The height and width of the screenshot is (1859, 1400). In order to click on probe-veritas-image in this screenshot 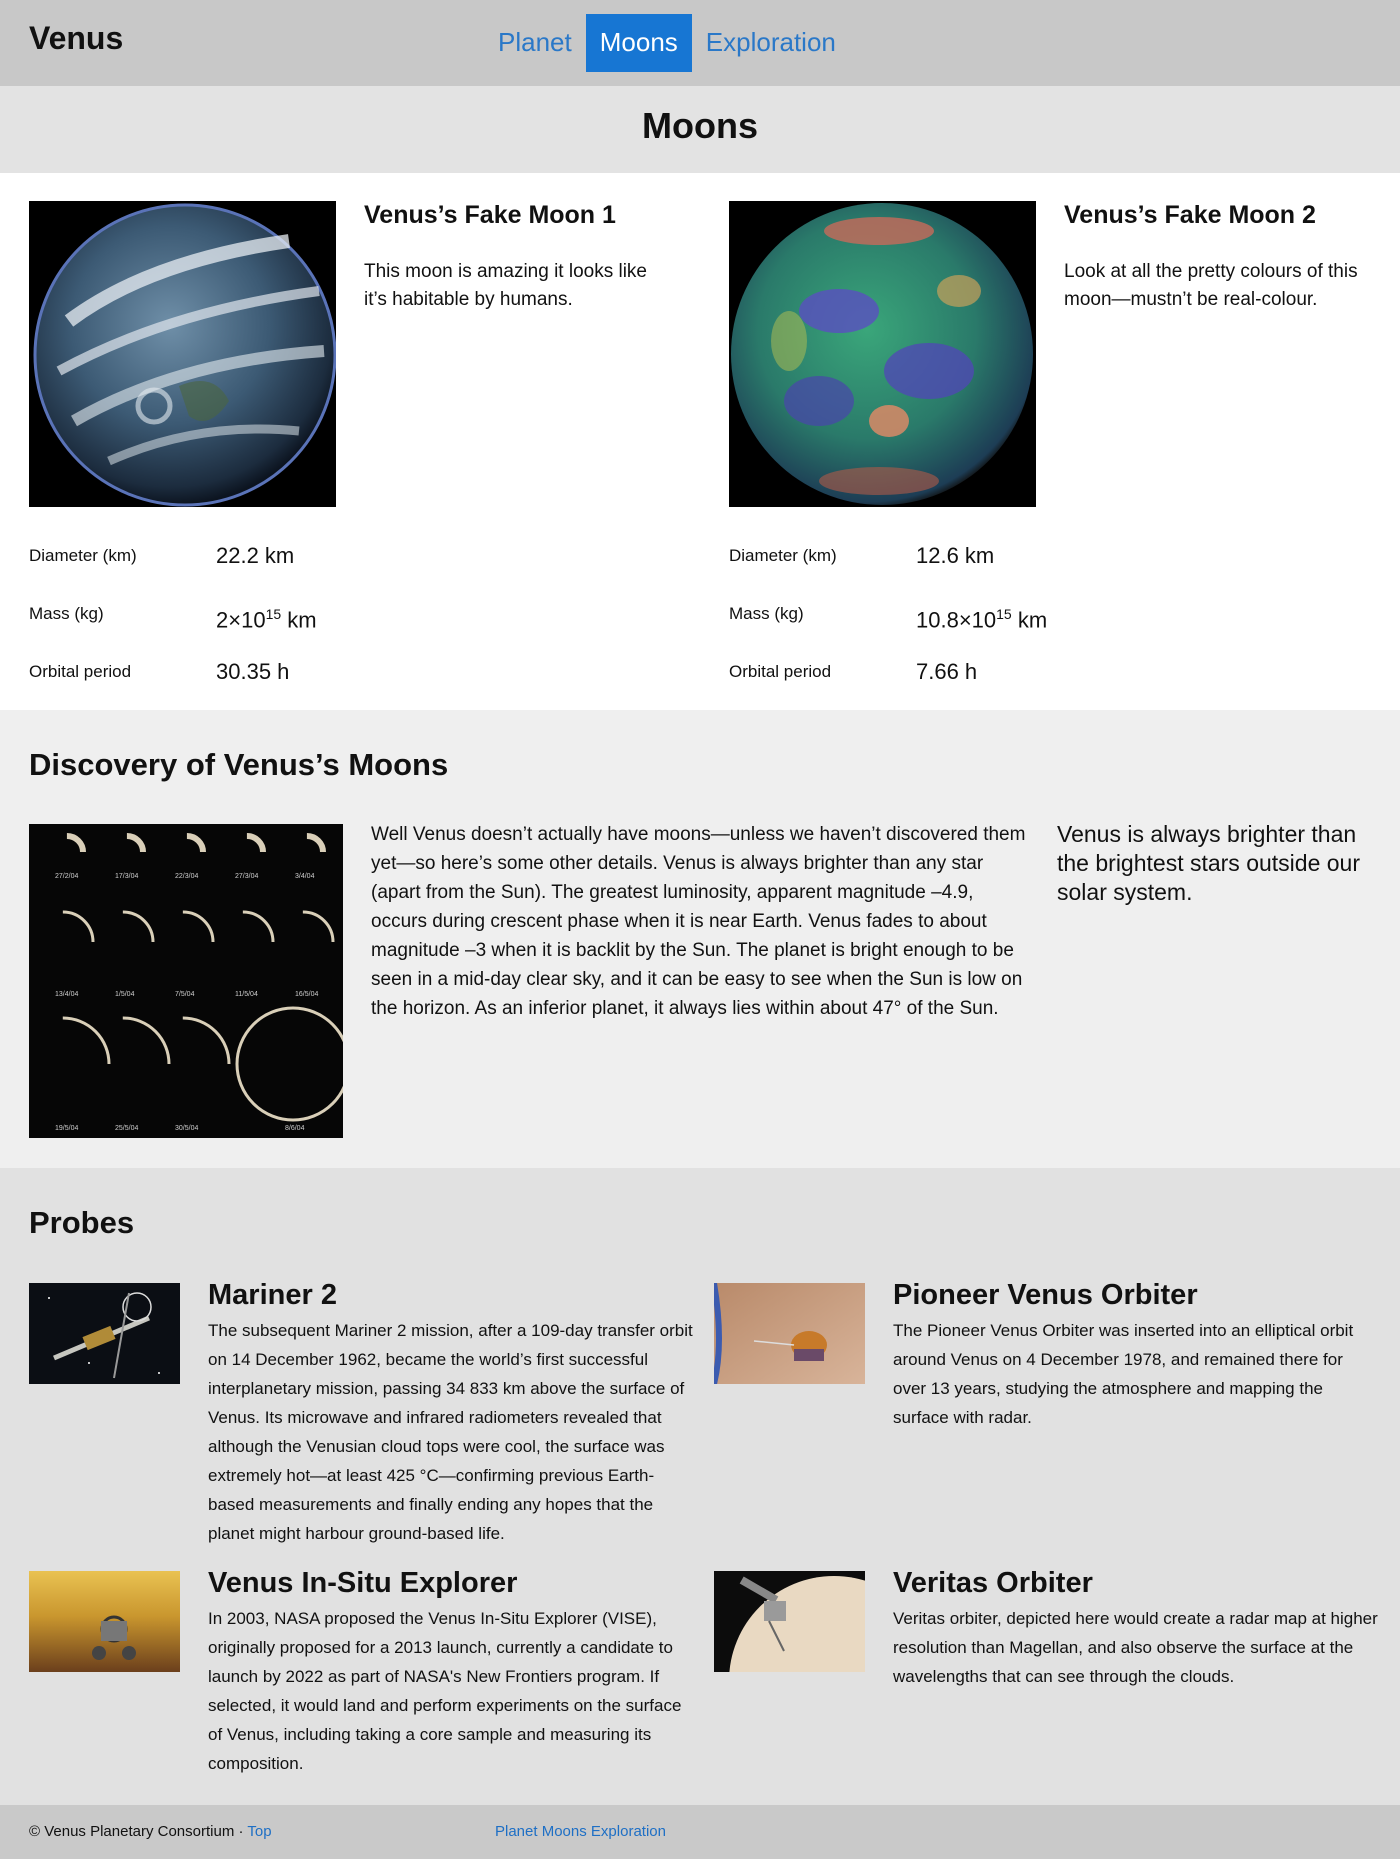, I will do `click(789, 1621)`.